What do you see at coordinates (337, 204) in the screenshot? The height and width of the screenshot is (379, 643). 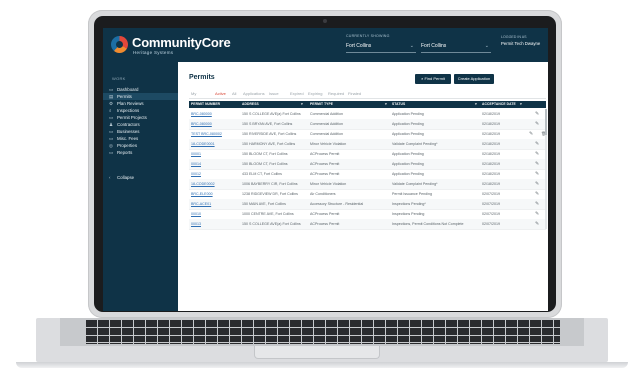 I see `permit-type-cell: Accessory Structure - Residential` at bounding box center [337, 204].